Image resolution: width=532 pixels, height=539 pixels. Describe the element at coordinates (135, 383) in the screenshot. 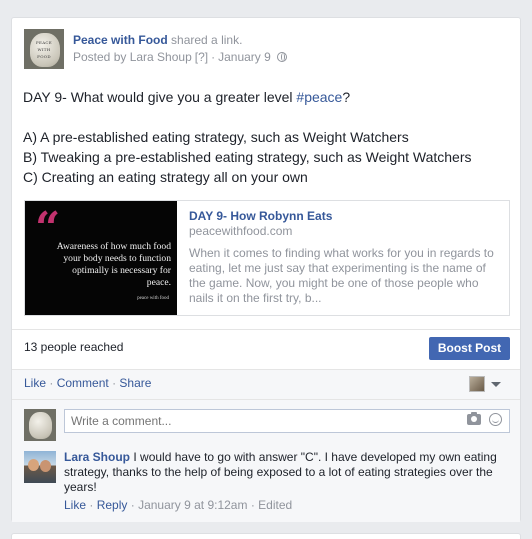

I see `share-link: Share` at that location.